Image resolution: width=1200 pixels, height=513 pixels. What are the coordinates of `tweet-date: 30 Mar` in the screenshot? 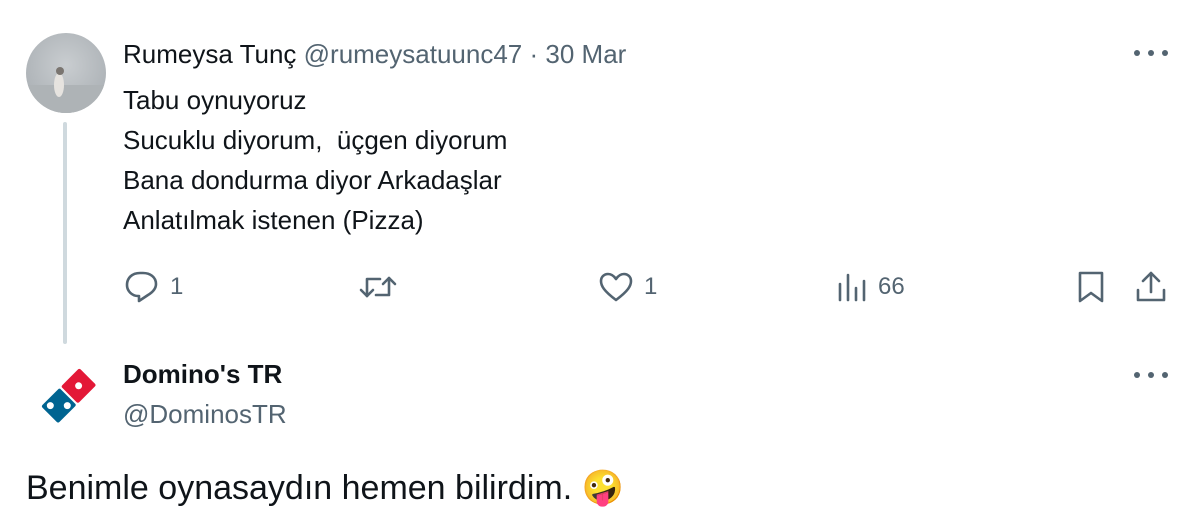 It's located at (585, 54).